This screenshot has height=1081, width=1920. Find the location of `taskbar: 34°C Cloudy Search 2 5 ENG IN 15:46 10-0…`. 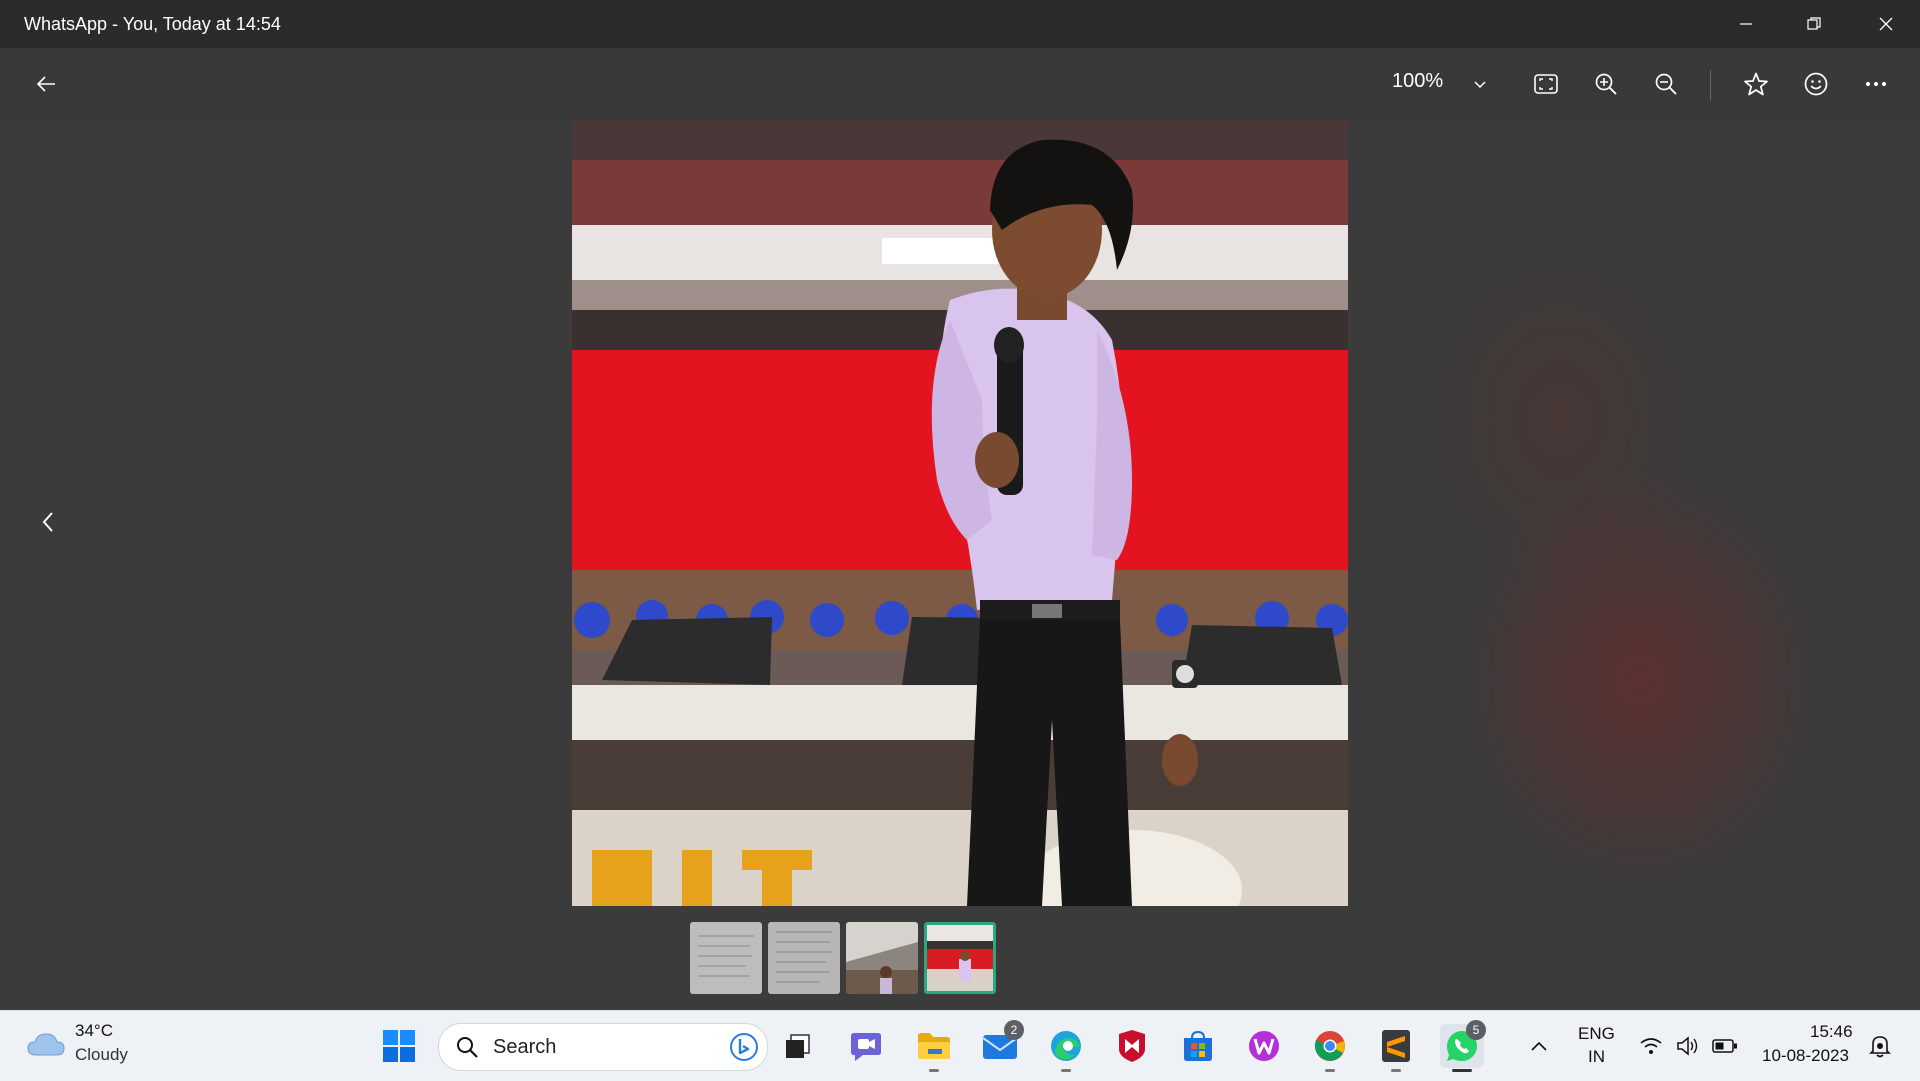

taskbar: 34°C Cloudy Search 2 5 ENG IN 15:46 10-0… is located at coordinates (960, 1045).